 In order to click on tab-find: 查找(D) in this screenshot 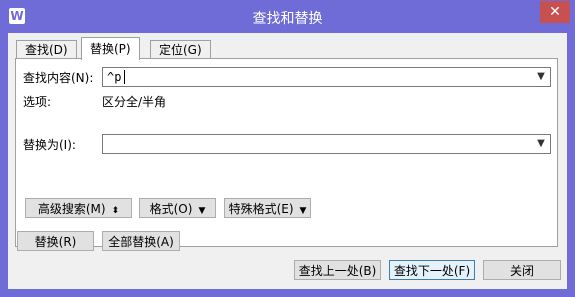, I will do `click(46, 49)`.